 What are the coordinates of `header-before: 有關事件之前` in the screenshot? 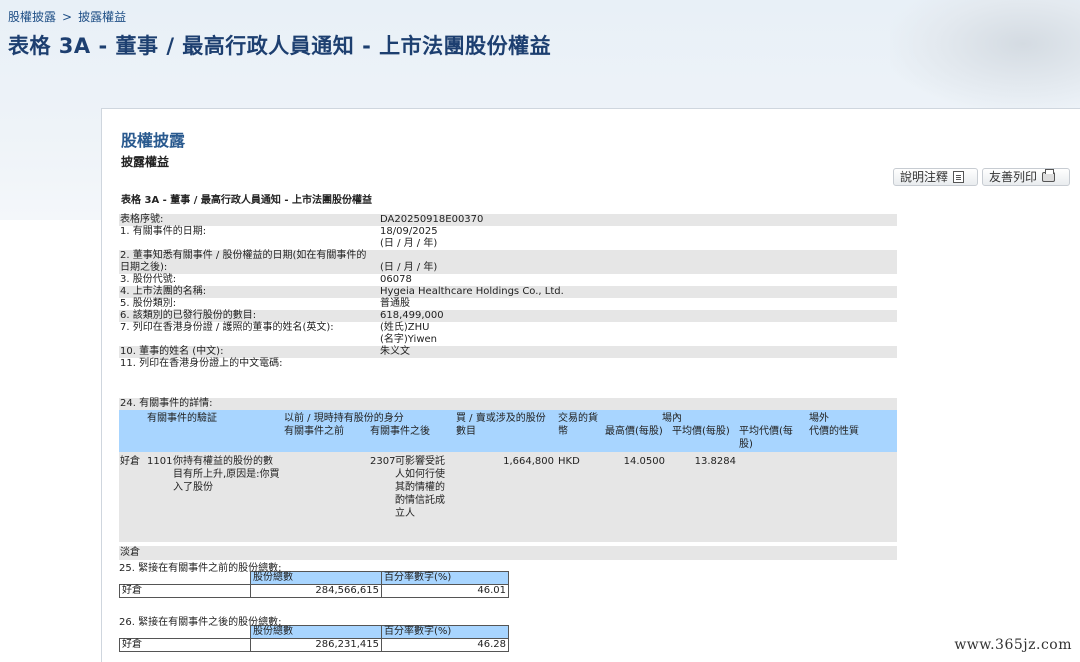 It's located at (314, 431).